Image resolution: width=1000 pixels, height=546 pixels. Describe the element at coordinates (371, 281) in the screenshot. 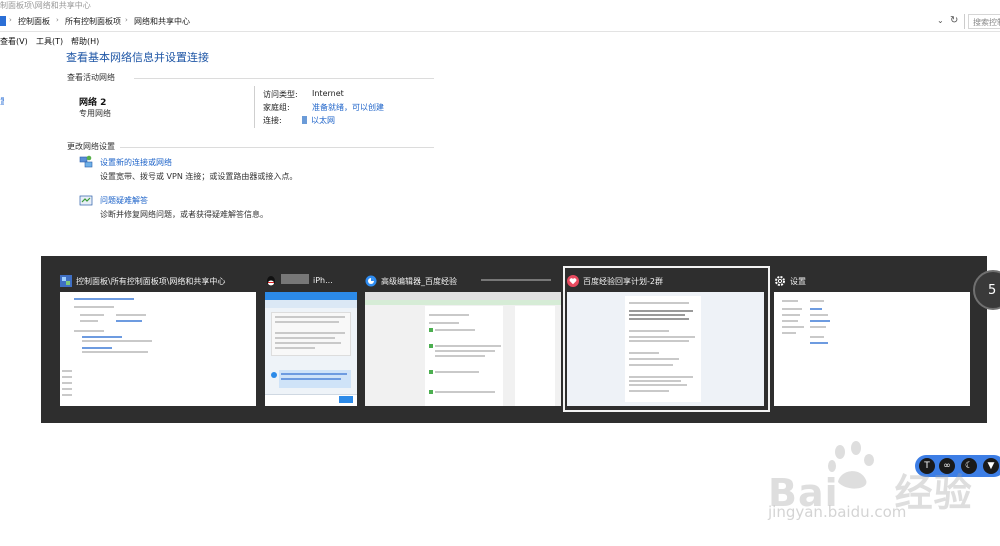

I see `browser-icon` at that location.